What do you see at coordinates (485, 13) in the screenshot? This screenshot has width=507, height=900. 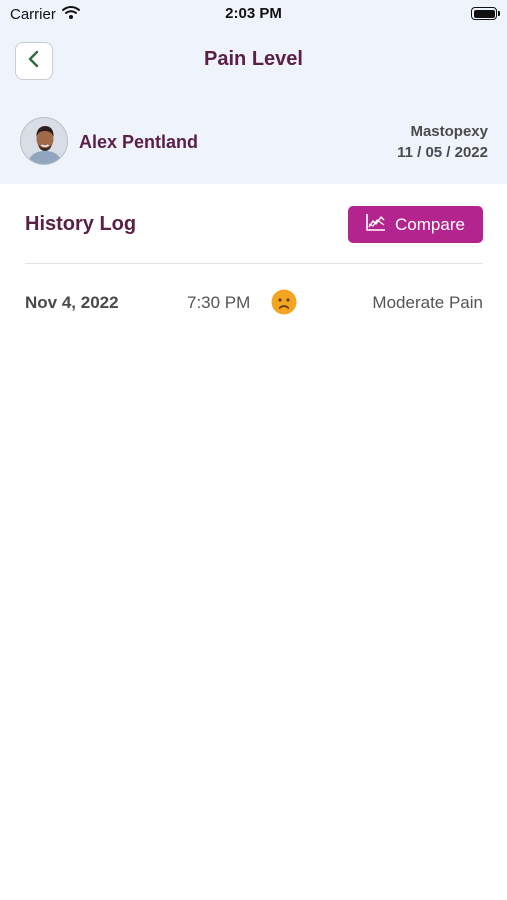 I see `battery-icon` at bounding box center [485, 13].